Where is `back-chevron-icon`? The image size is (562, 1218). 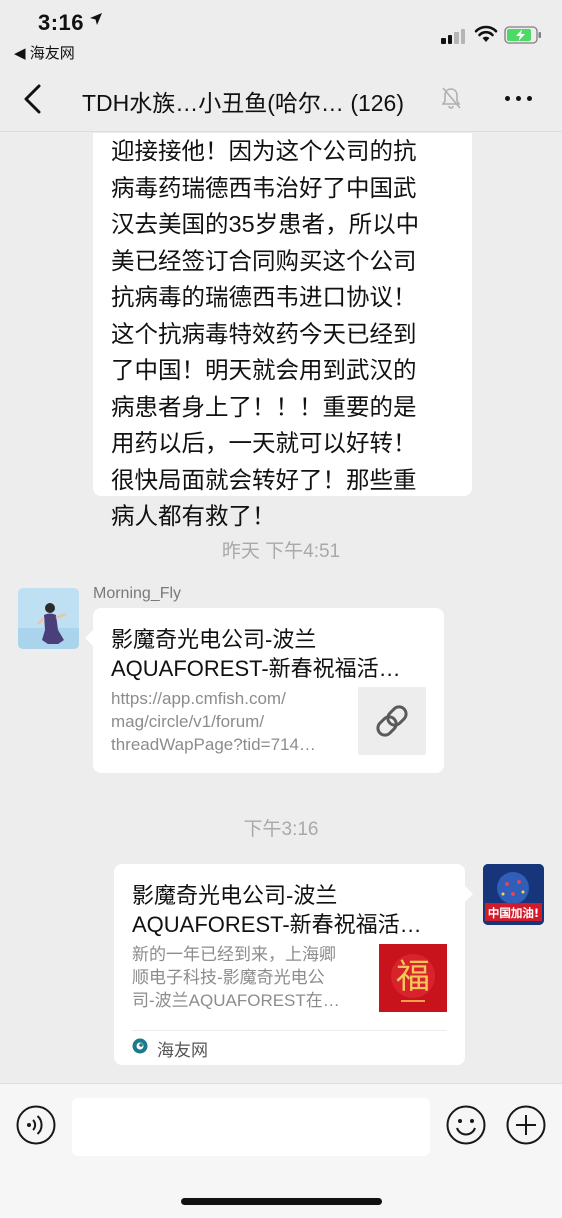 back-chevron-icon is located at coordinates (33, 99).